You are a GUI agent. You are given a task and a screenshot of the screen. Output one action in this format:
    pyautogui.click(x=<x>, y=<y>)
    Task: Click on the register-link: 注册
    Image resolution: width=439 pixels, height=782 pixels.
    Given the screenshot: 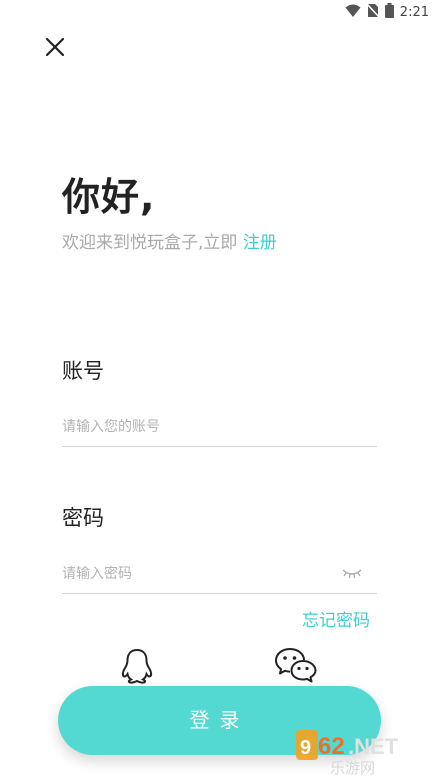 What is the action you would take?
    pyautogui.click(x=260, y=243)
    